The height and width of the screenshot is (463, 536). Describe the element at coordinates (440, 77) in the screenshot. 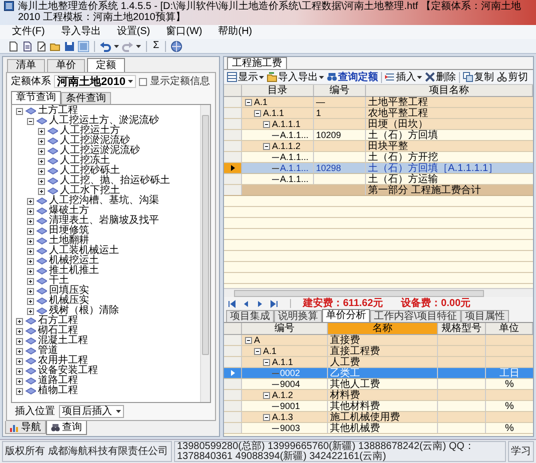

I see `toolbar-button: 删除` at that location.